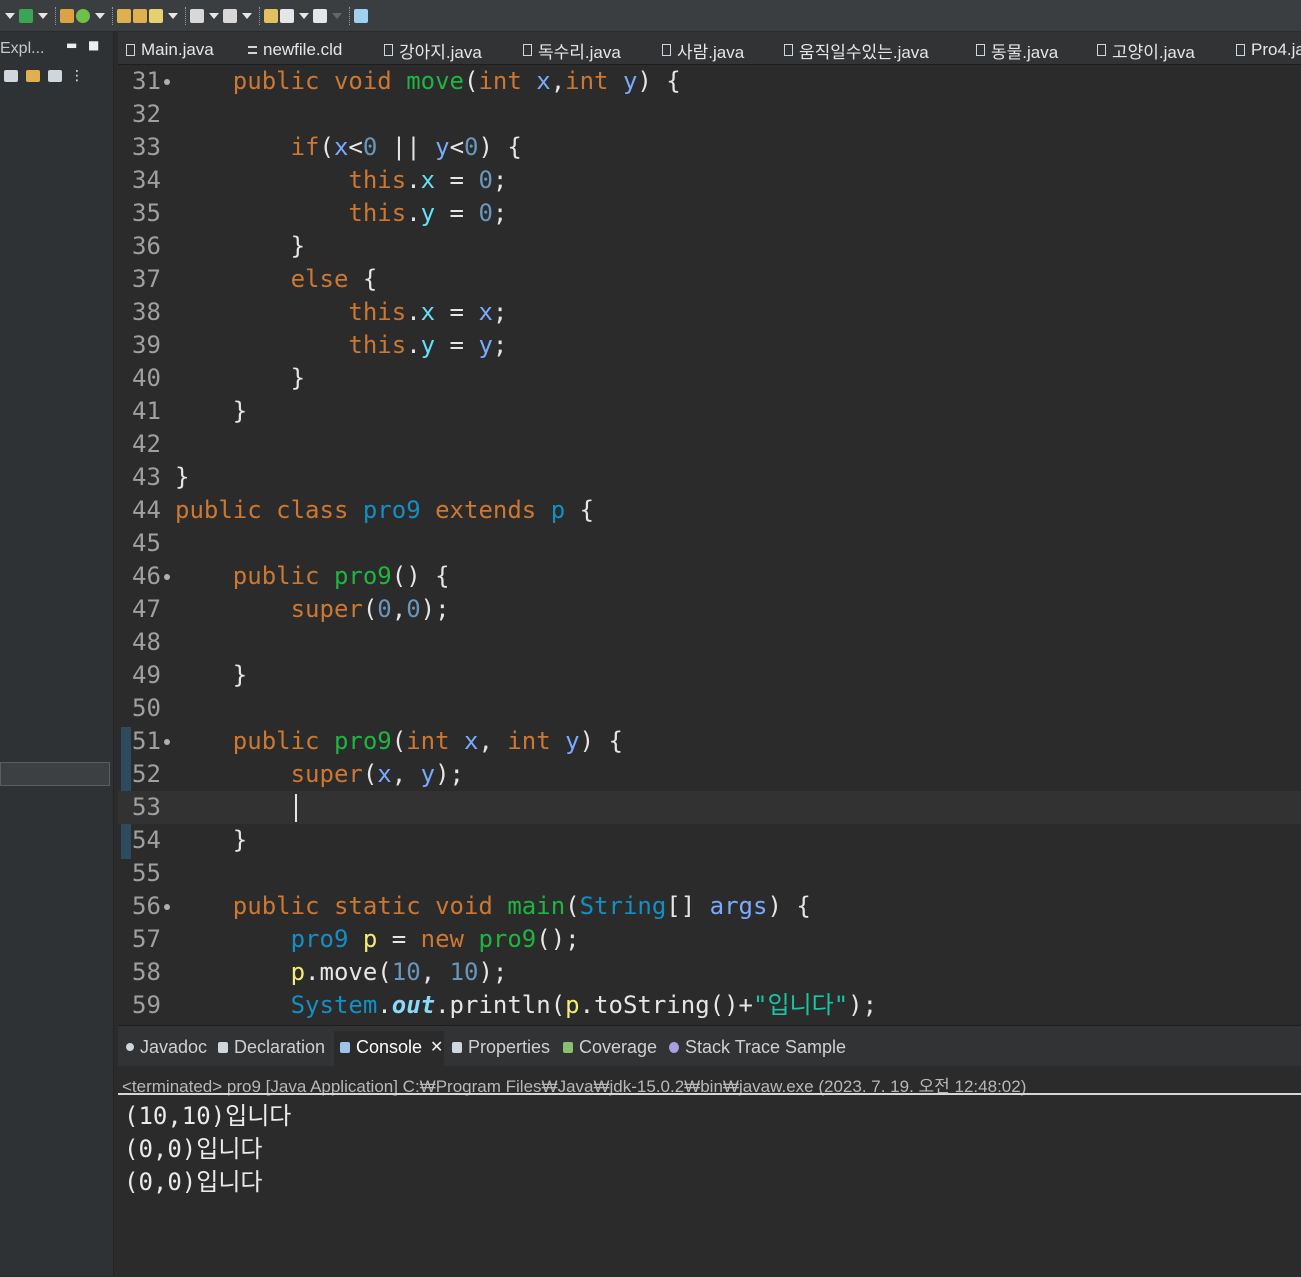 The image size is (1301, 1277). I want to click on code-text: pro9 p = new pro9();, so click(377, 939).